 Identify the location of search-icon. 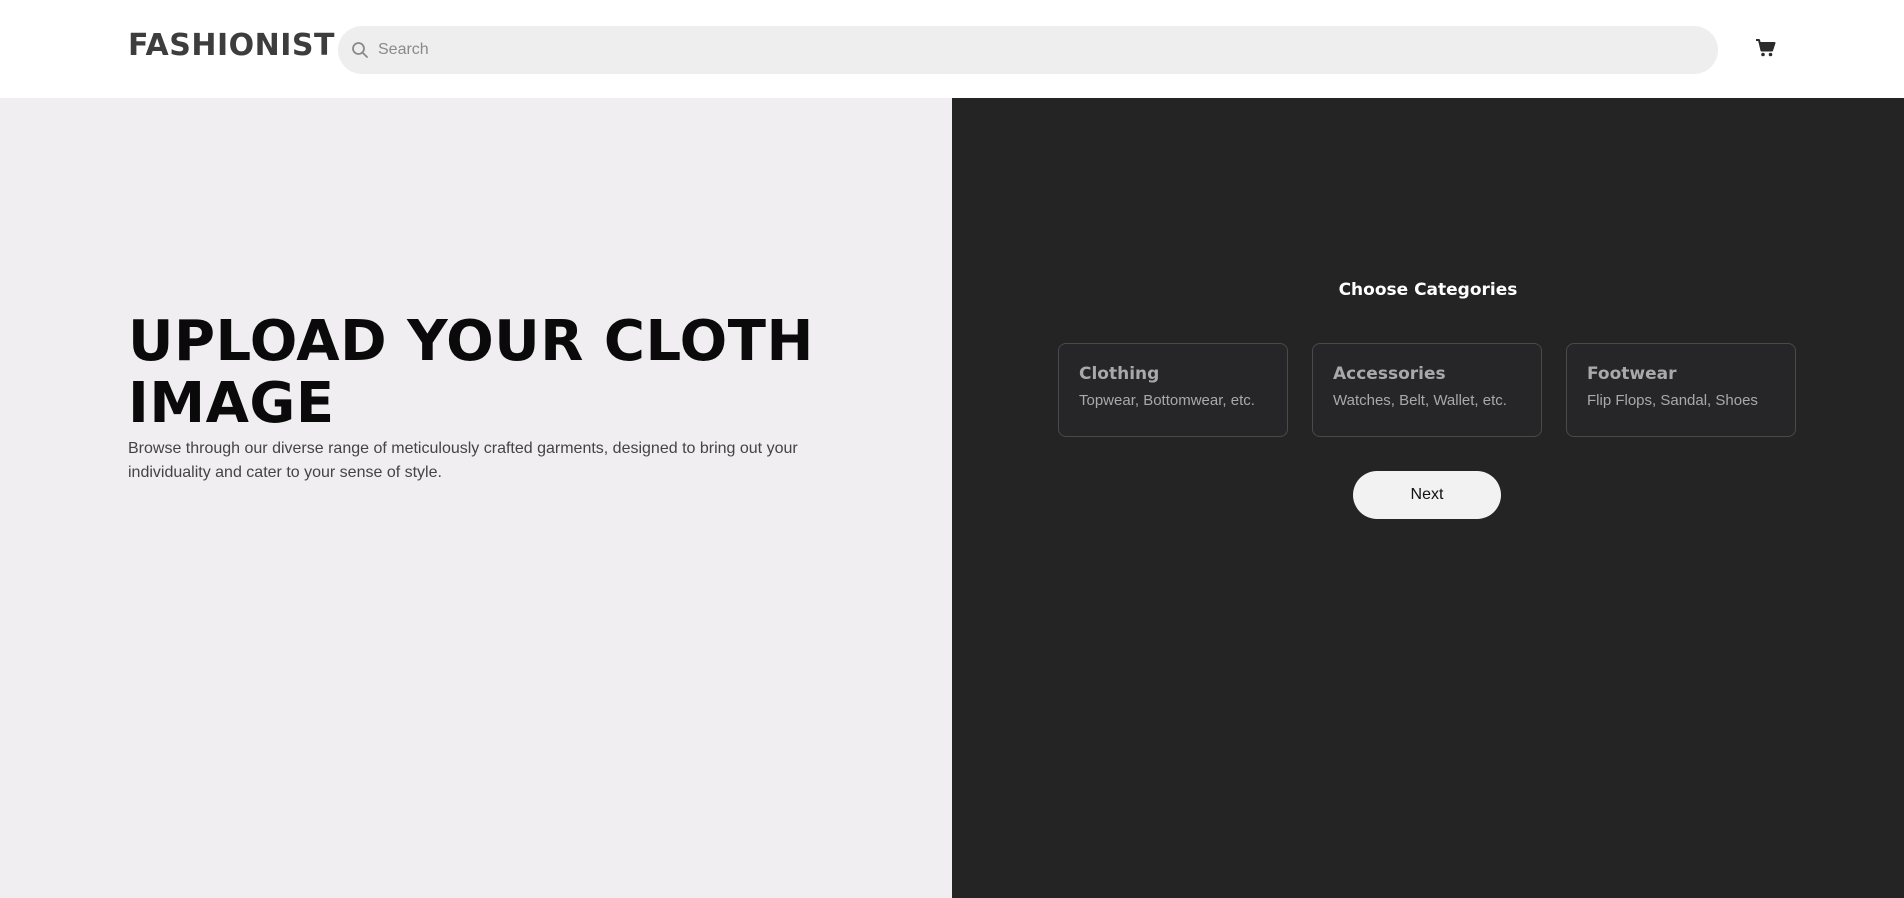
(360, 50).